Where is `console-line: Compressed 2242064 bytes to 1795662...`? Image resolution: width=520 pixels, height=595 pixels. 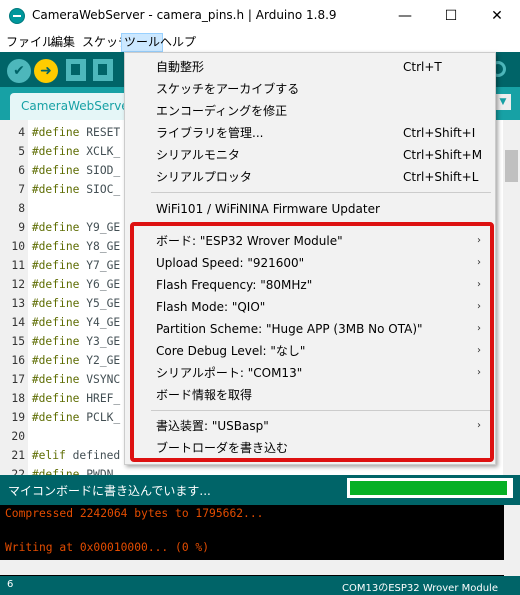 console-line: Compressed 2242064 bytes to 1795662... is located at coordinates (134, 513).